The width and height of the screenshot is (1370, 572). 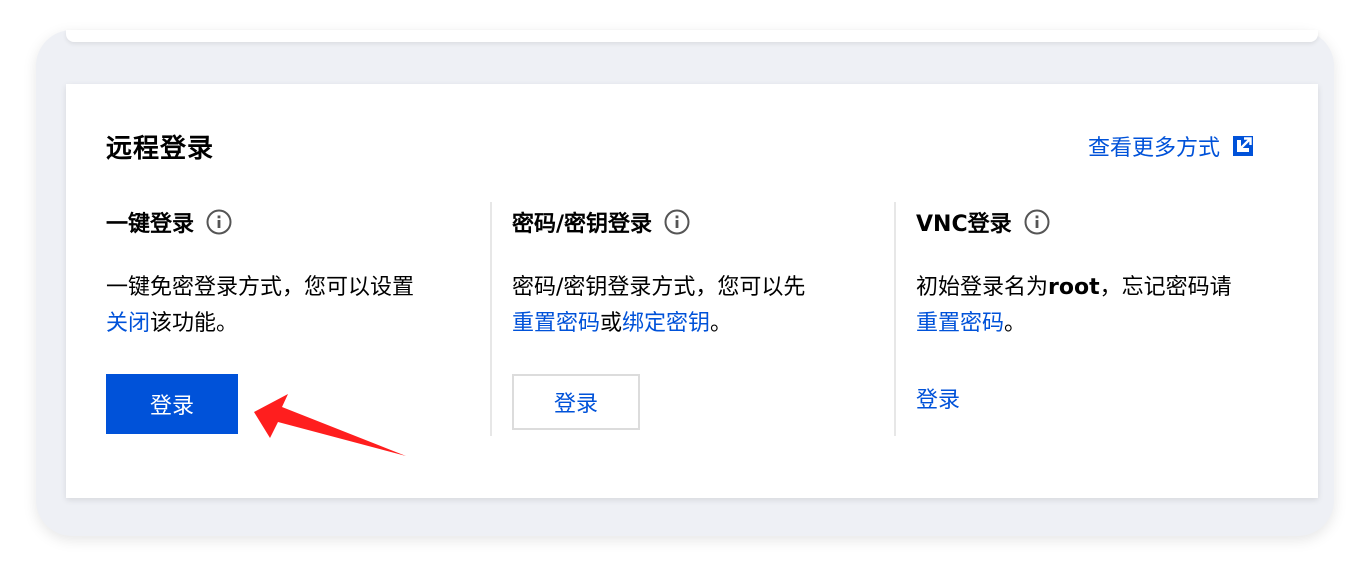 What do you see at coordinates (938, 398) in the screenshot?
I see `vnc-login-link: 登录` at bounding box center [938, 398].